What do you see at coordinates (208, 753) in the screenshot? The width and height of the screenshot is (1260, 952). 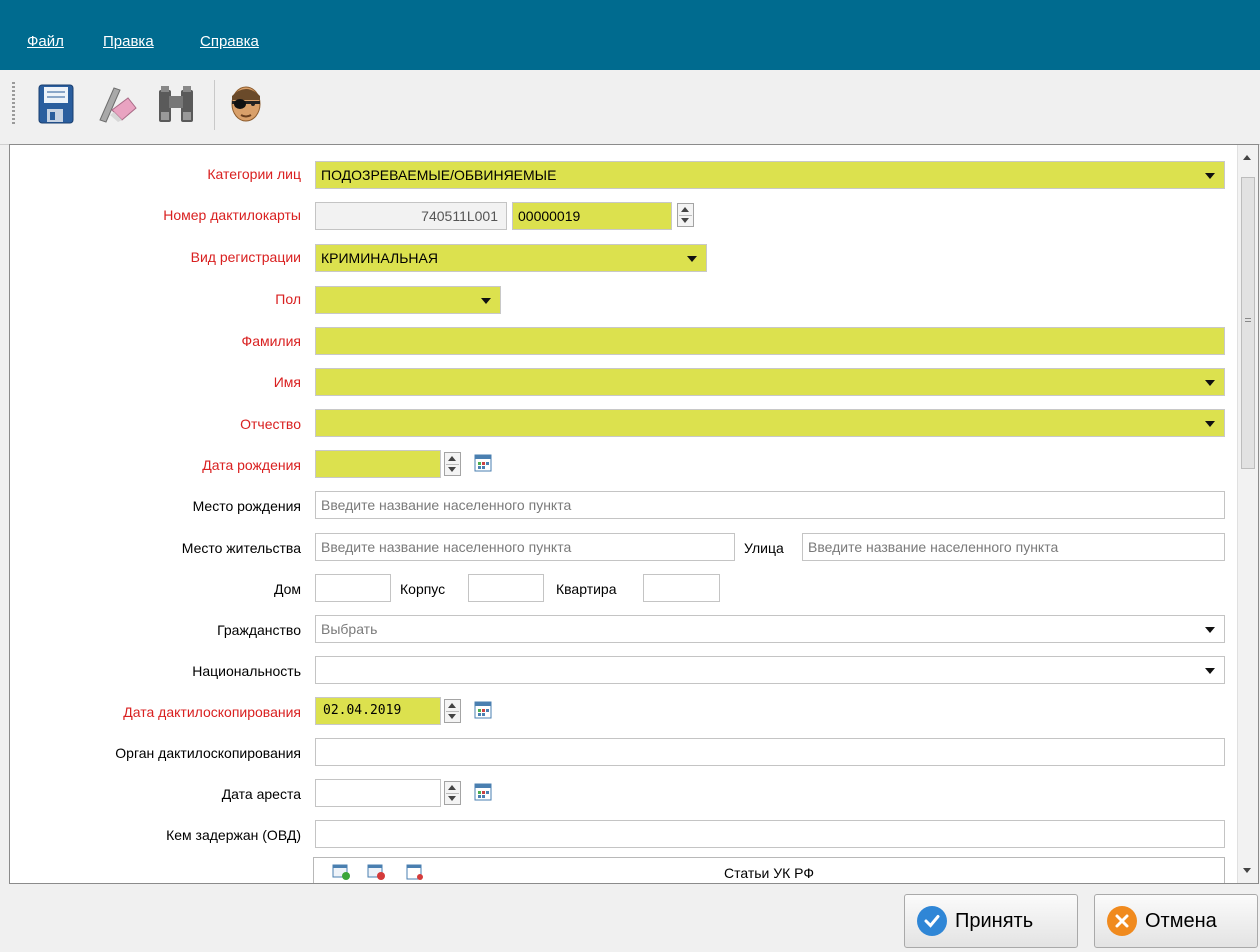 I see `label-fingerprint-agency: Орган дактилоскопирования` at bounding box center [208, 753].